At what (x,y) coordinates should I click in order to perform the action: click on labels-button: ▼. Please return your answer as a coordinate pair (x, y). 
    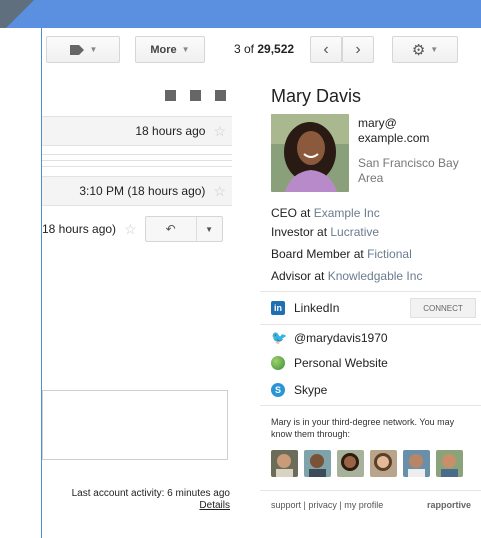
    Looking at the image, I should click on (83, 49).